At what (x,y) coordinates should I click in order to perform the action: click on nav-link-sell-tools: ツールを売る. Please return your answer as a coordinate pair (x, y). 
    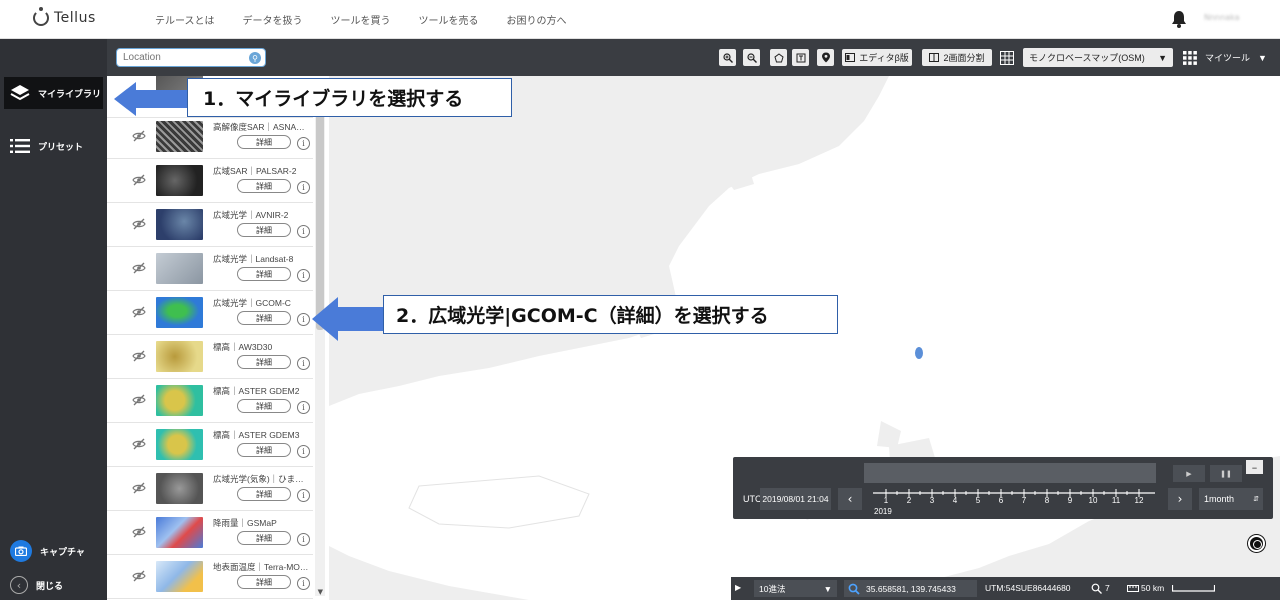
    Looking at the image, I should click on (449, 19).